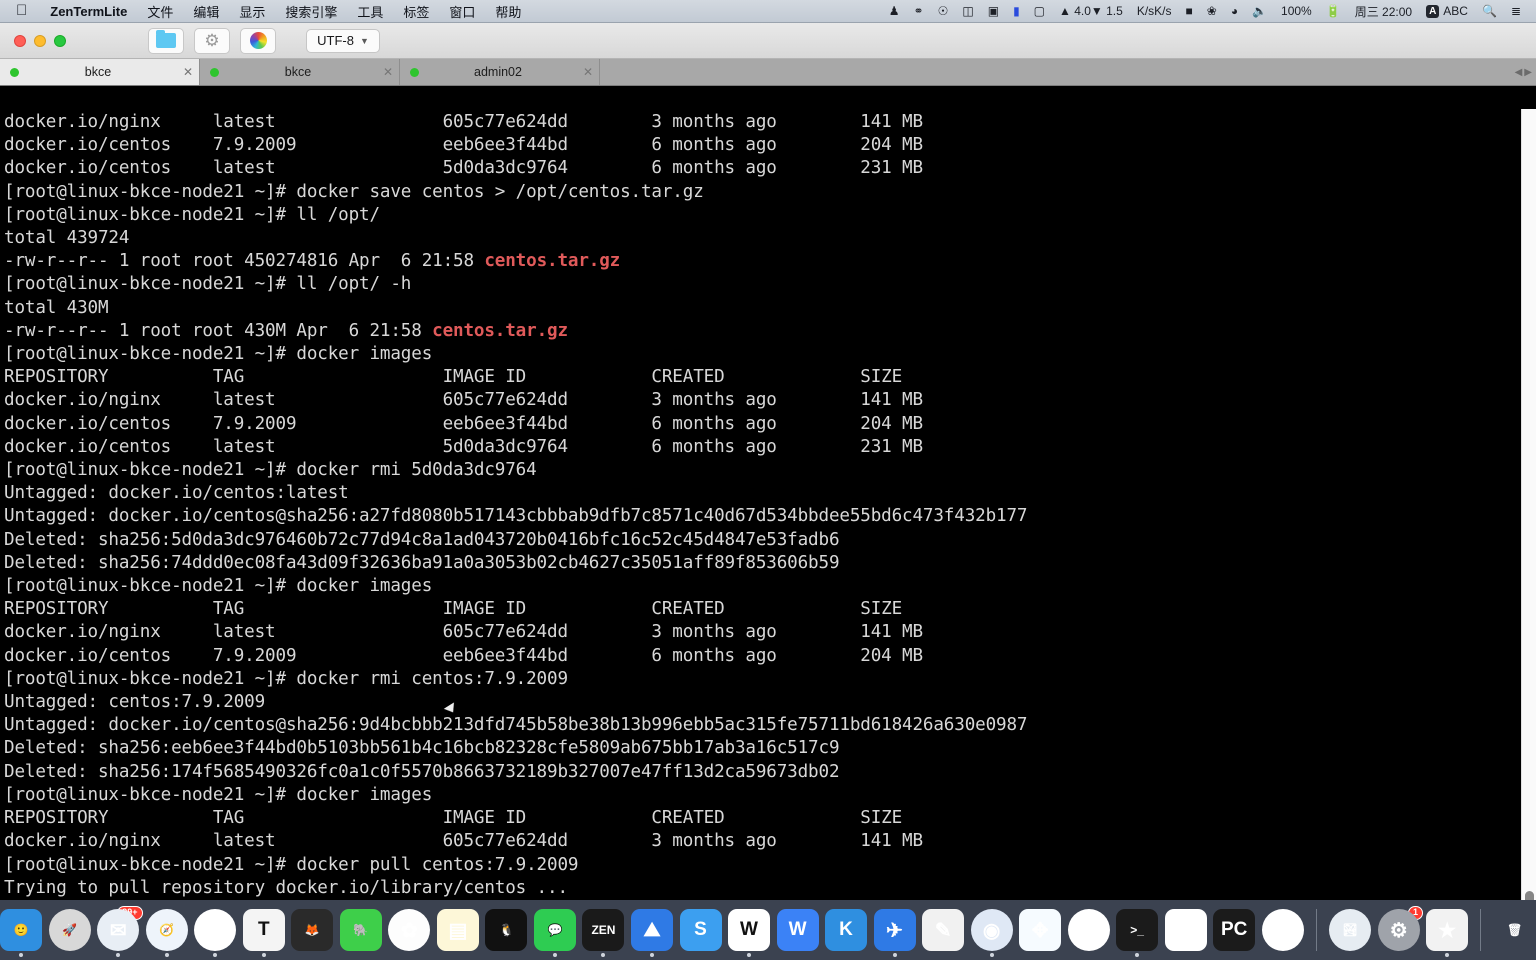 This screenshot has width=1536, height=960. What do you see at coordinates (21, 932) in the screenshot?
I see `finder-dock-item: 🙂` at bounding box center [21, 932].